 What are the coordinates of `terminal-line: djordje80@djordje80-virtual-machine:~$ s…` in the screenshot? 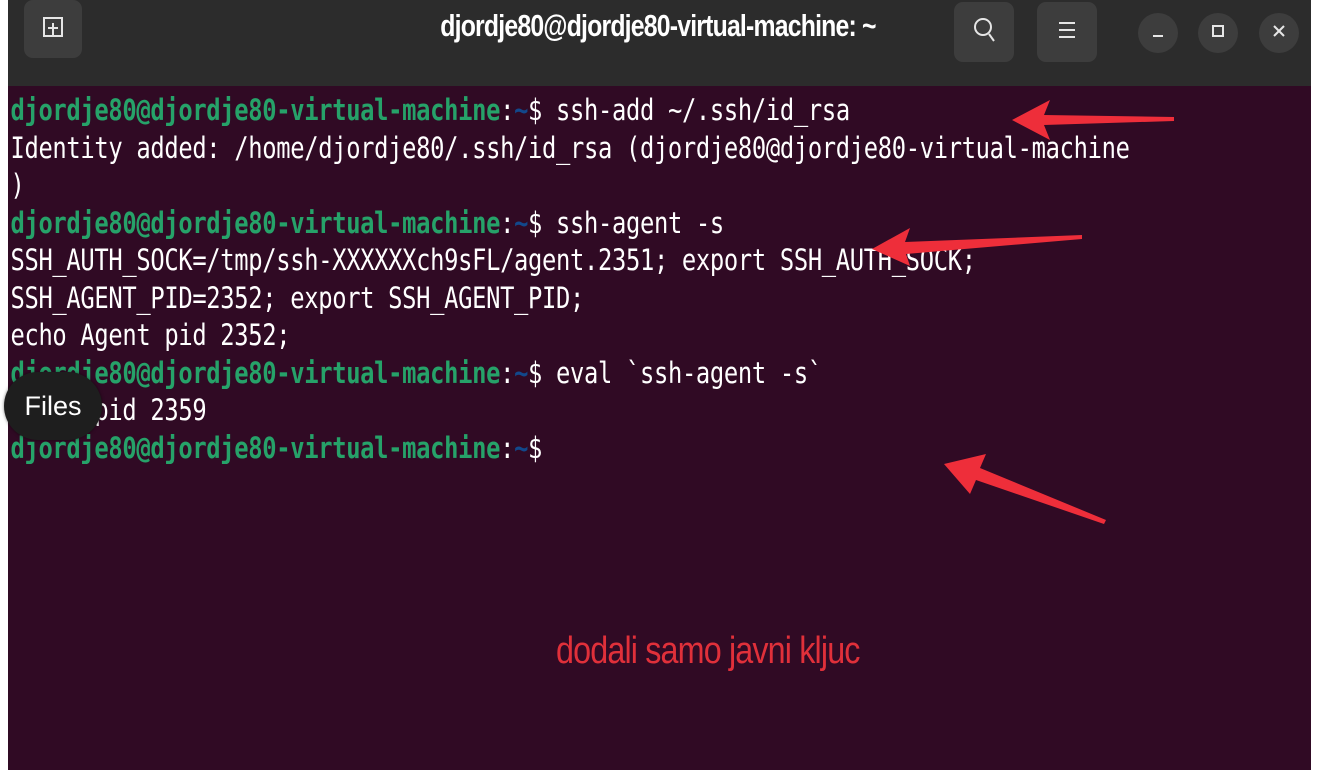 It's located at (542, 111).